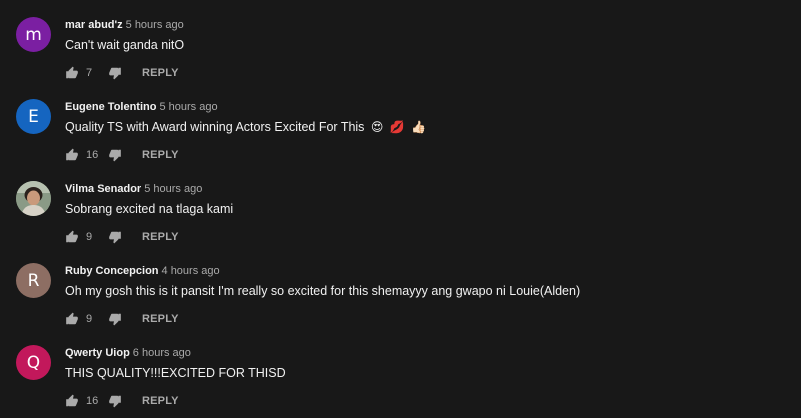 Image resolution: width=801 pixels, height=418 pixels. What do you see at coordinates (112, 271) in the screenshot?
I see `author-name: Ruby Concepcion` at bounding box center [112, 271].